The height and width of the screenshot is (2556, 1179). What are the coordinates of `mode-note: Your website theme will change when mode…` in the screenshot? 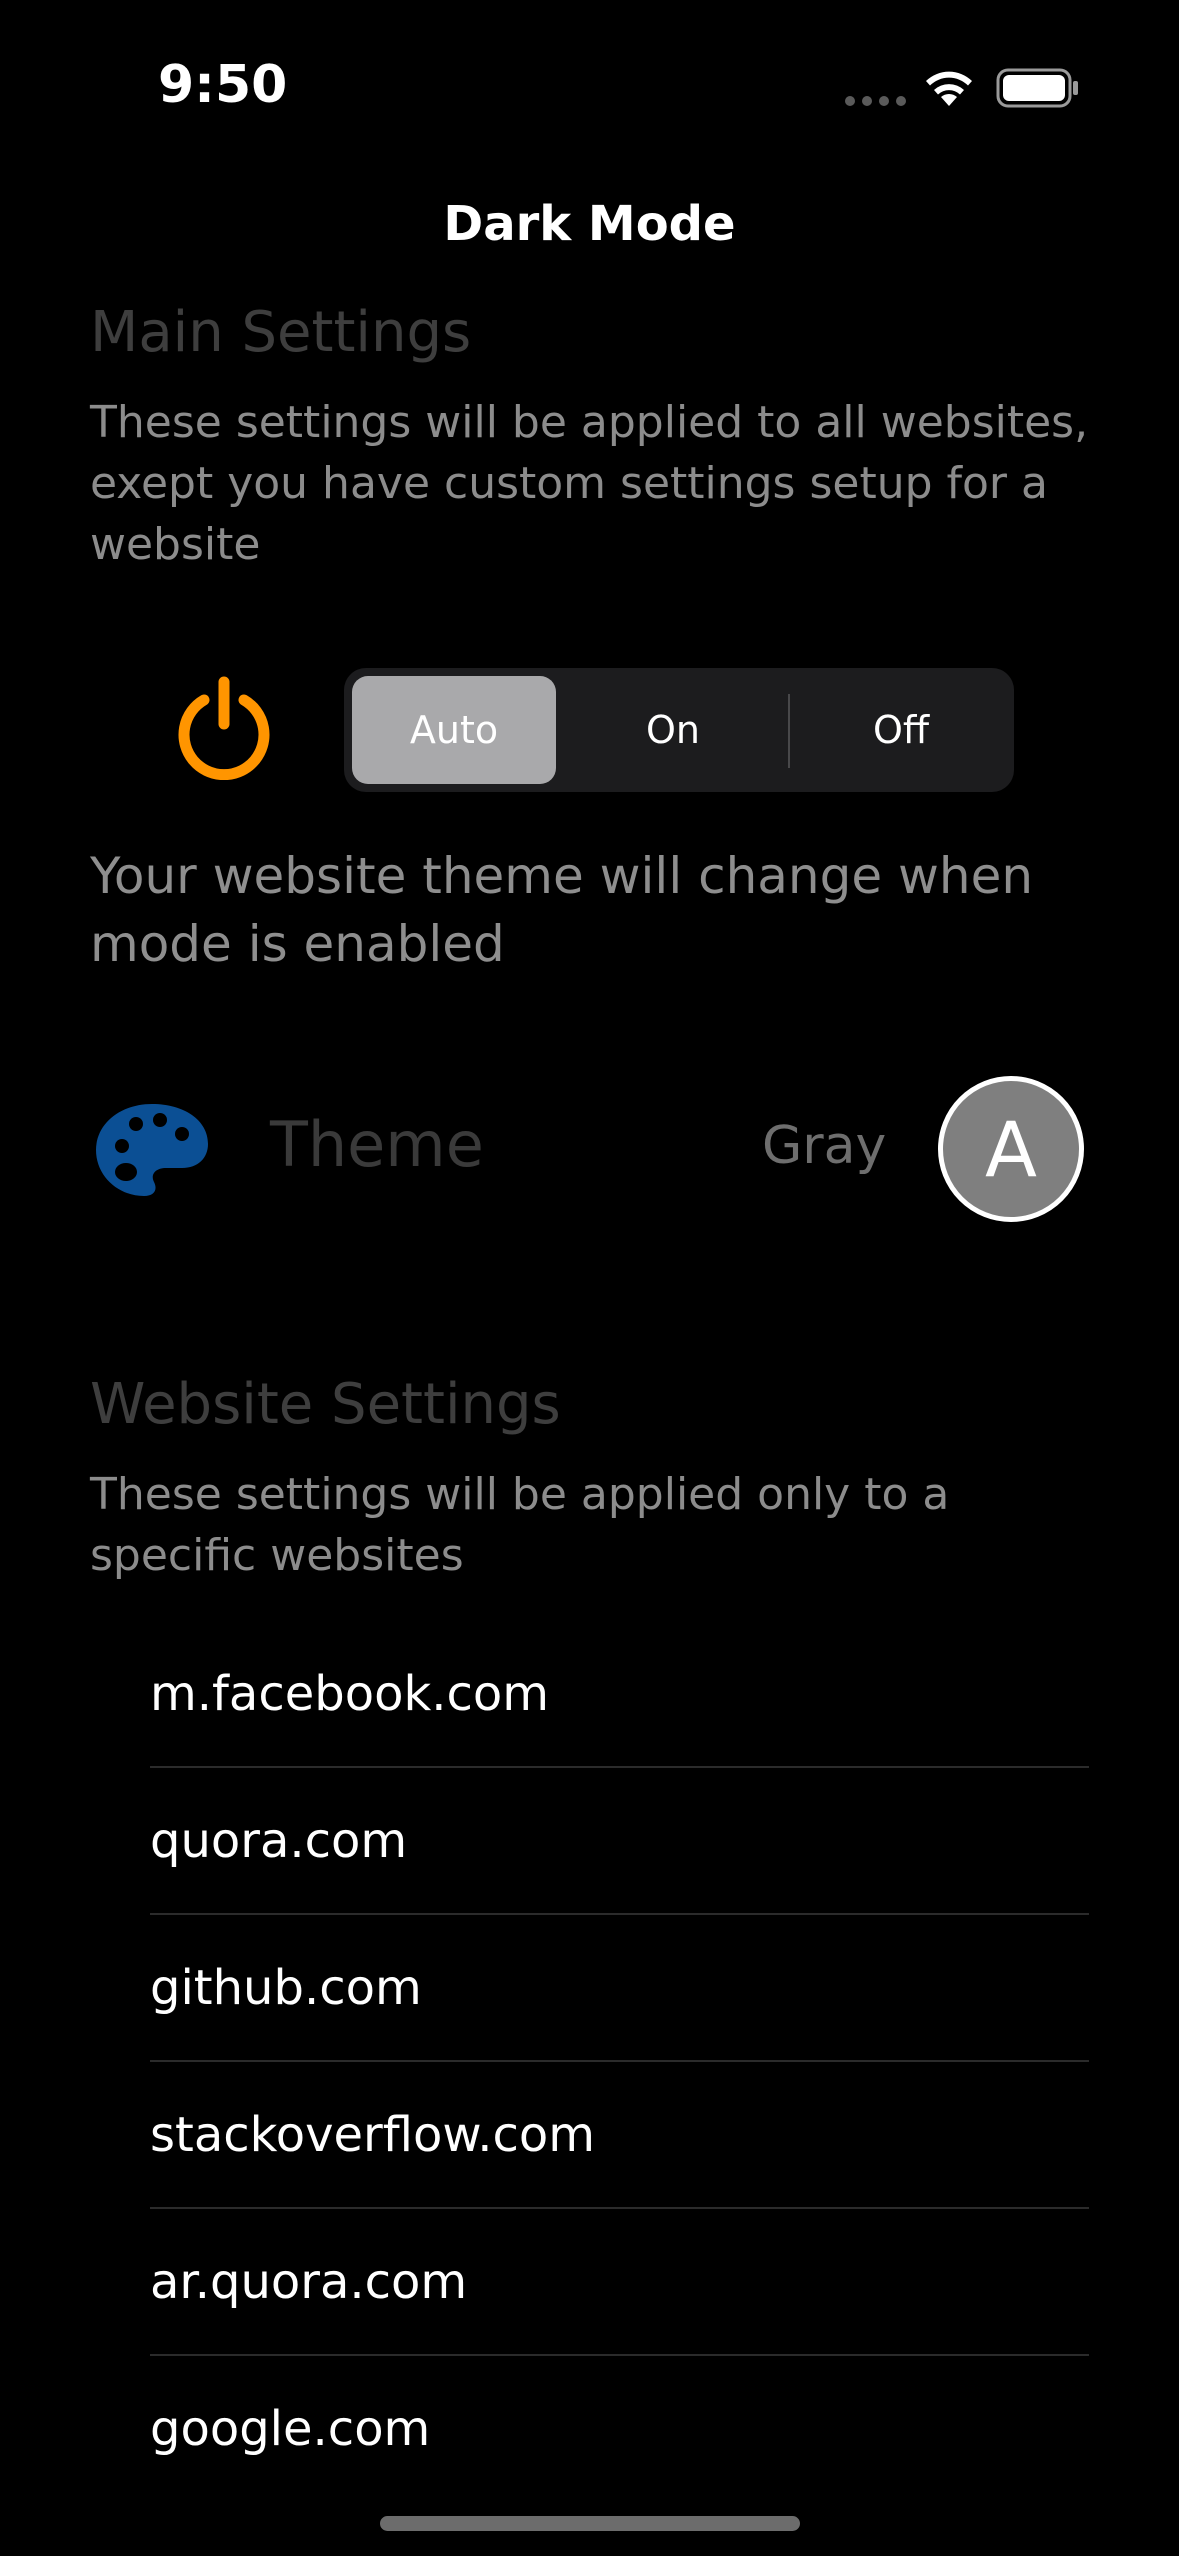 It's located at (562, 910).